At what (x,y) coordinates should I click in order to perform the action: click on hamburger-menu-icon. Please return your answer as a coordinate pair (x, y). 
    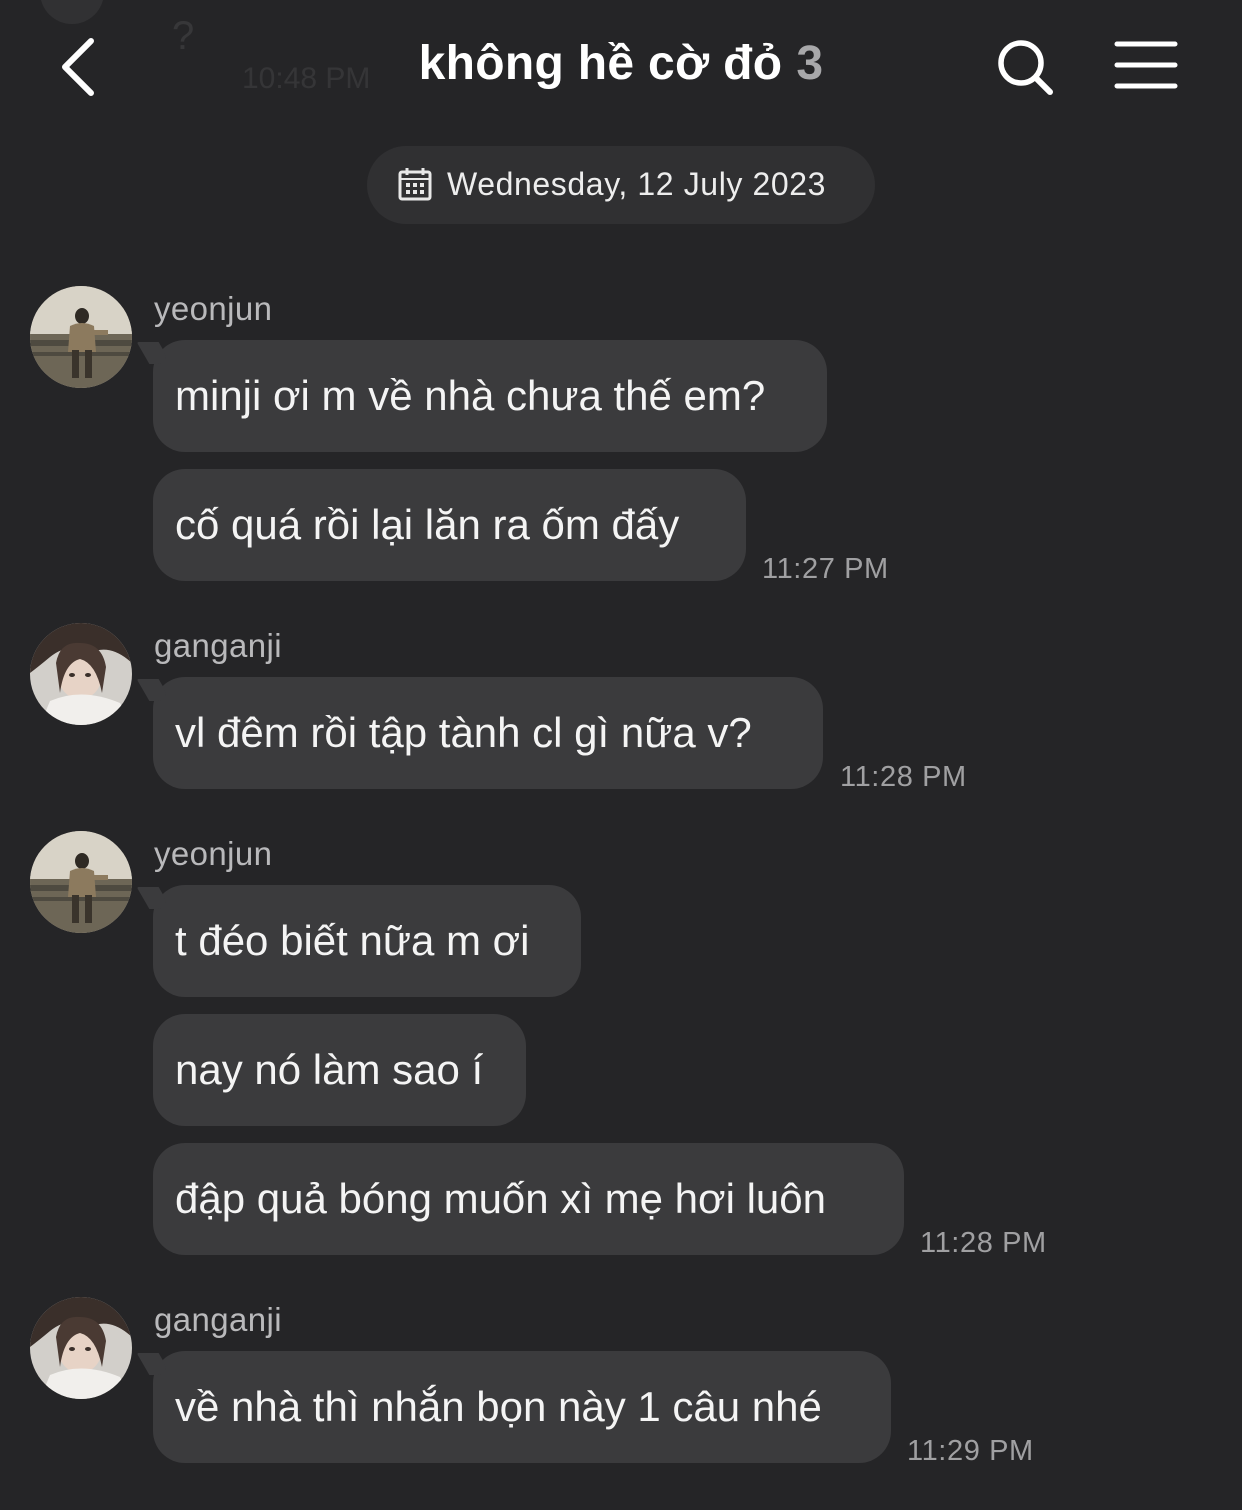
    Looking at the image, I should click on (1146, 65).